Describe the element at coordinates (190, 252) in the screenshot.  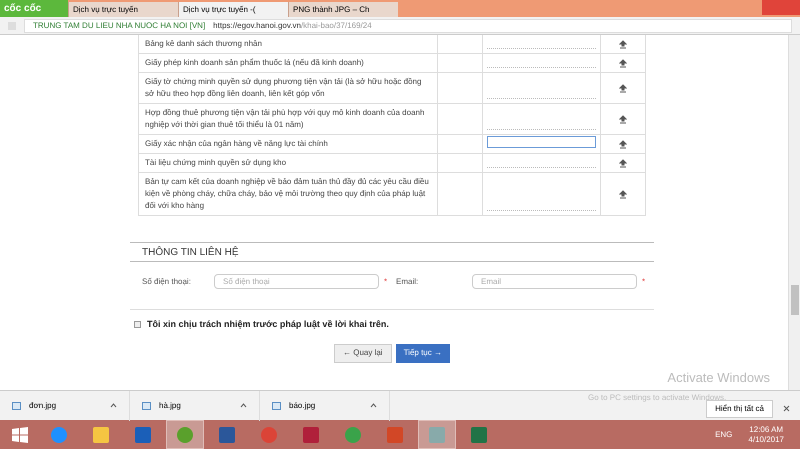
I see `section-title: THÔNG TIN LIÊN HỆ` at that location.